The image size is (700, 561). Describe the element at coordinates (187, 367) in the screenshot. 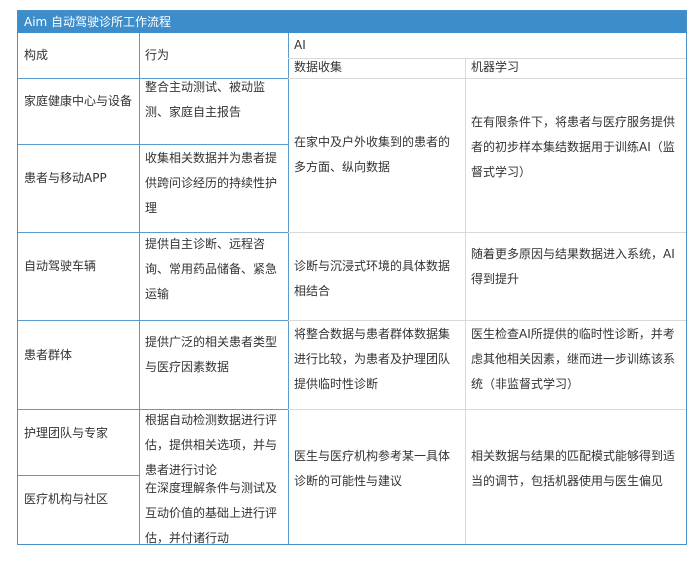

I see `text-line: 与医疗因素数据` at that location.